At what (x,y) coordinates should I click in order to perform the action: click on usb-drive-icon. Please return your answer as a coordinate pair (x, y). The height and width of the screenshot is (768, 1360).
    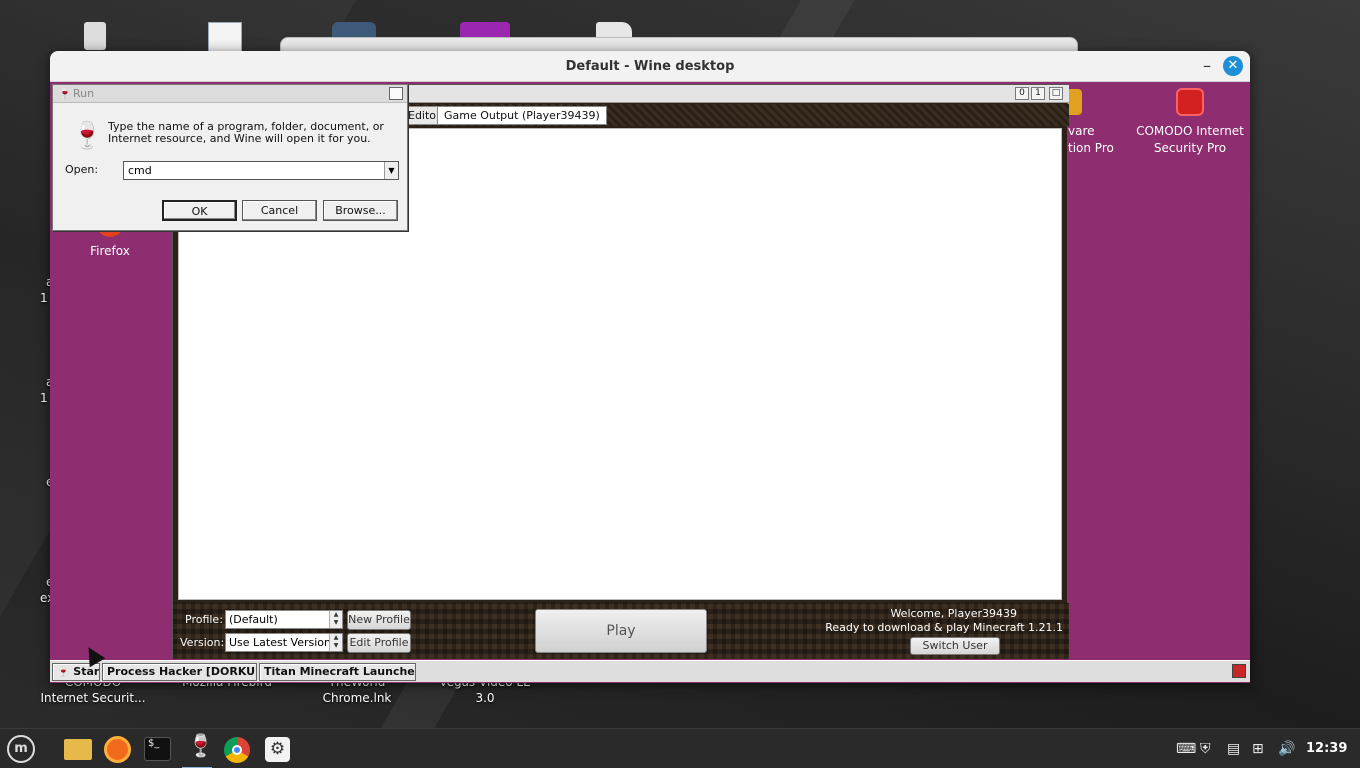
    Looking at the image, I should click on (95, 36).